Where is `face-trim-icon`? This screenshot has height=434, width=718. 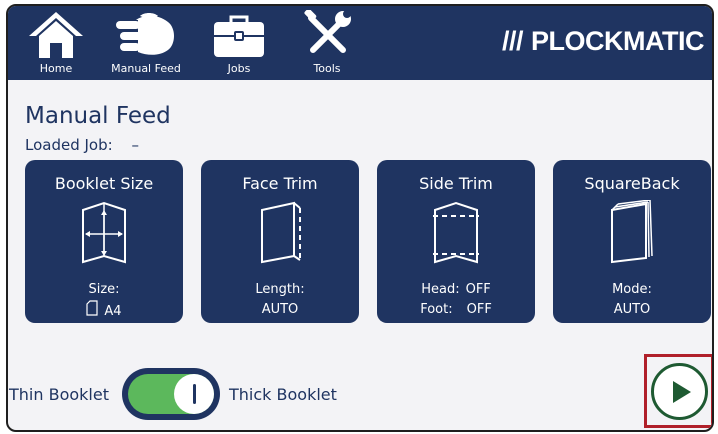
face-trim-icon is located at coordinates (280, 233).